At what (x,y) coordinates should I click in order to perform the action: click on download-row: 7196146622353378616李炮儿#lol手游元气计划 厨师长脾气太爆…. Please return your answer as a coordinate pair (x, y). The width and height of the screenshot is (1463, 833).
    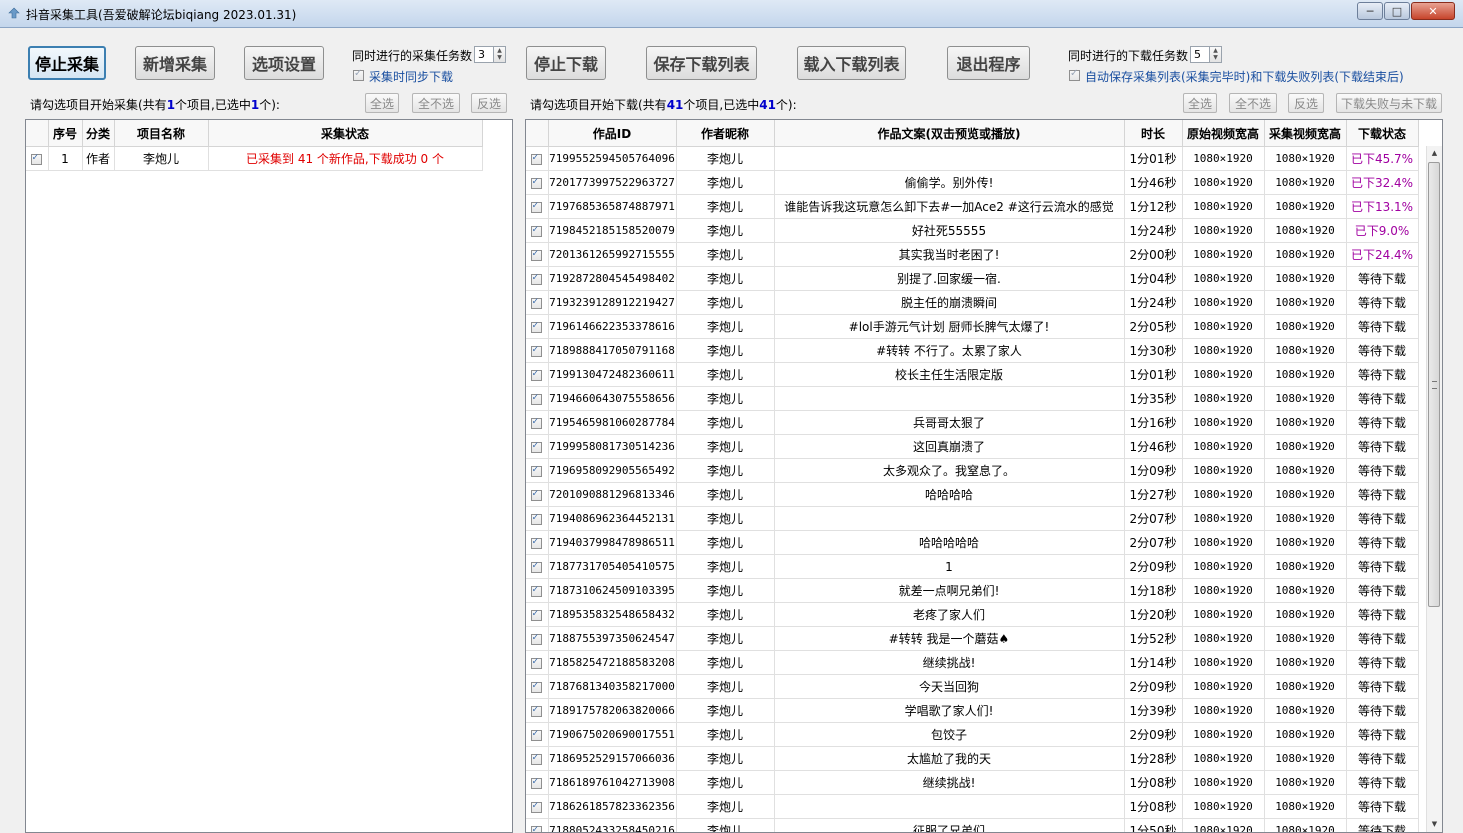
    Looking at the image, I should click on (972, 326).